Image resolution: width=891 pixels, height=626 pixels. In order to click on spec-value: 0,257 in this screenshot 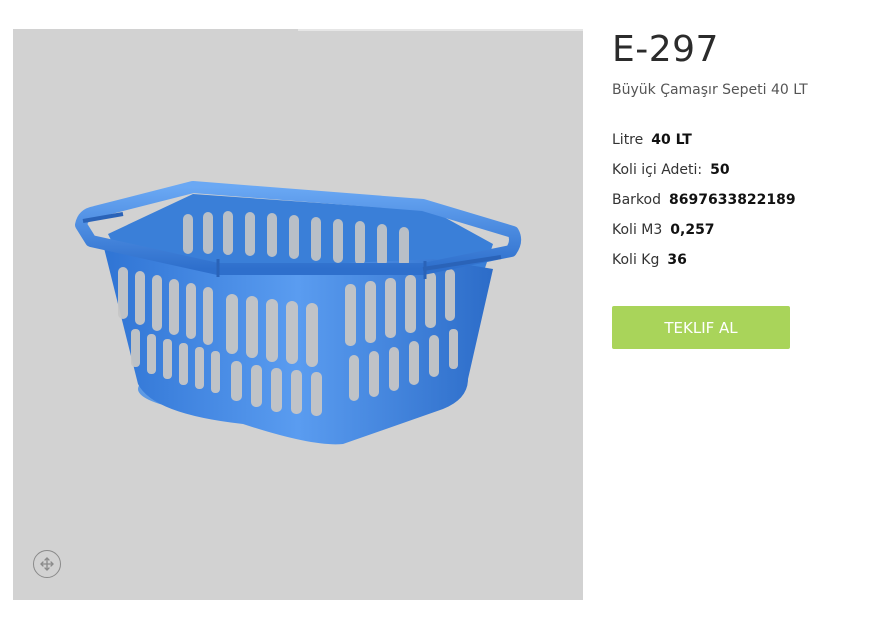, I will do `click(692, 230)`.